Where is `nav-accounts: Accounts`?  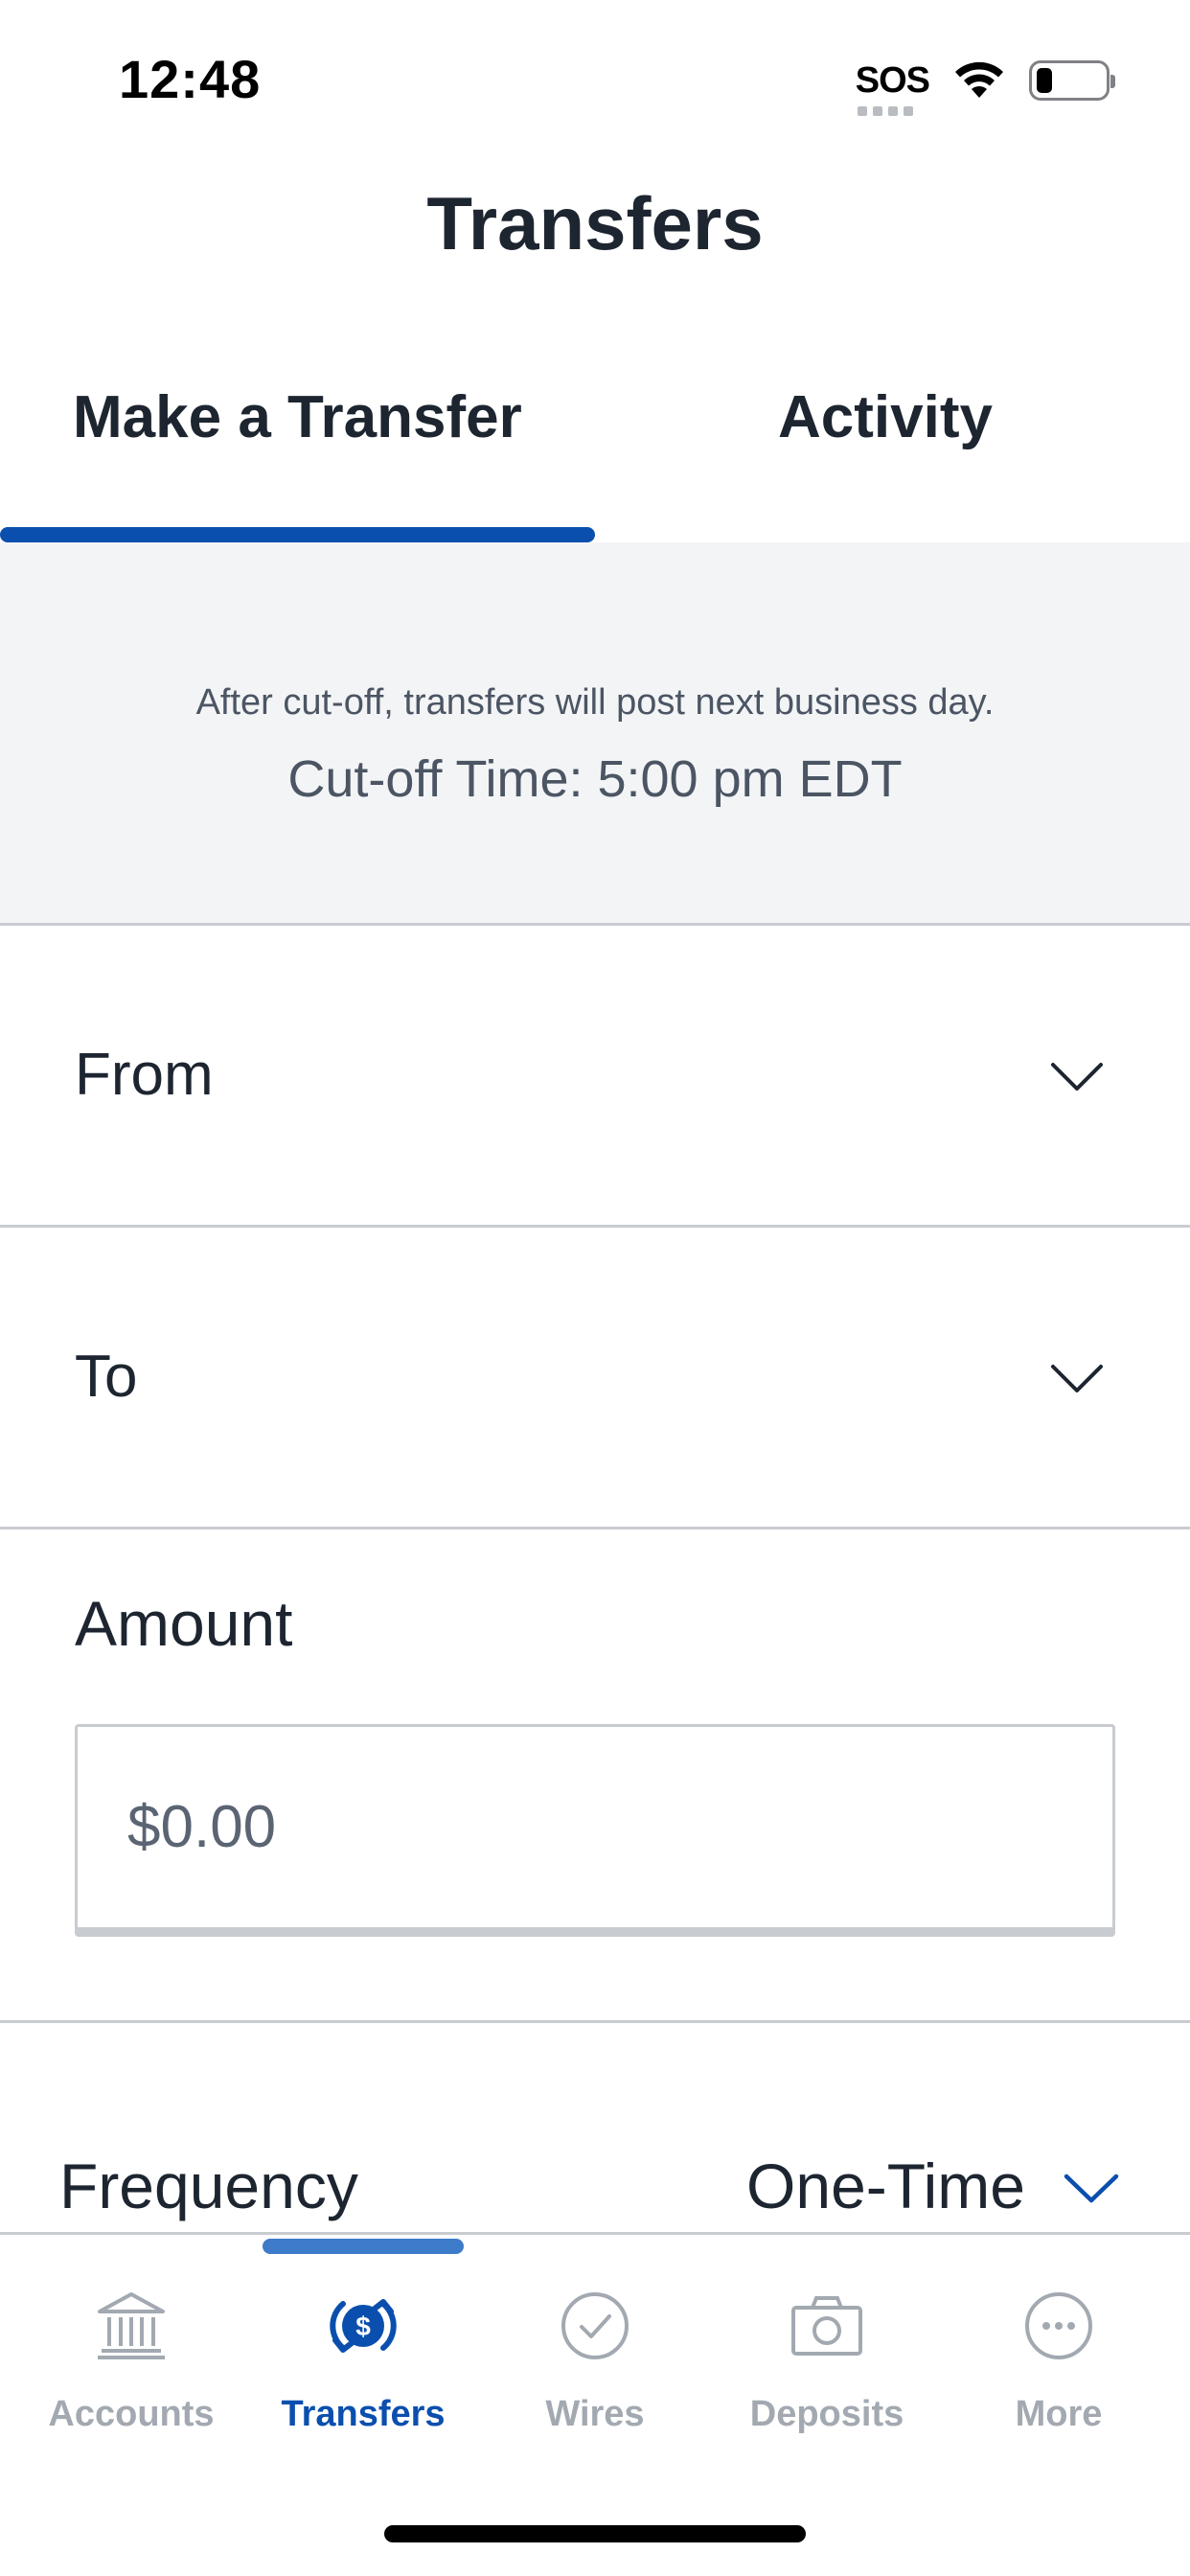
nav-accounts: Accounts is located at coordinates (132, 2359).